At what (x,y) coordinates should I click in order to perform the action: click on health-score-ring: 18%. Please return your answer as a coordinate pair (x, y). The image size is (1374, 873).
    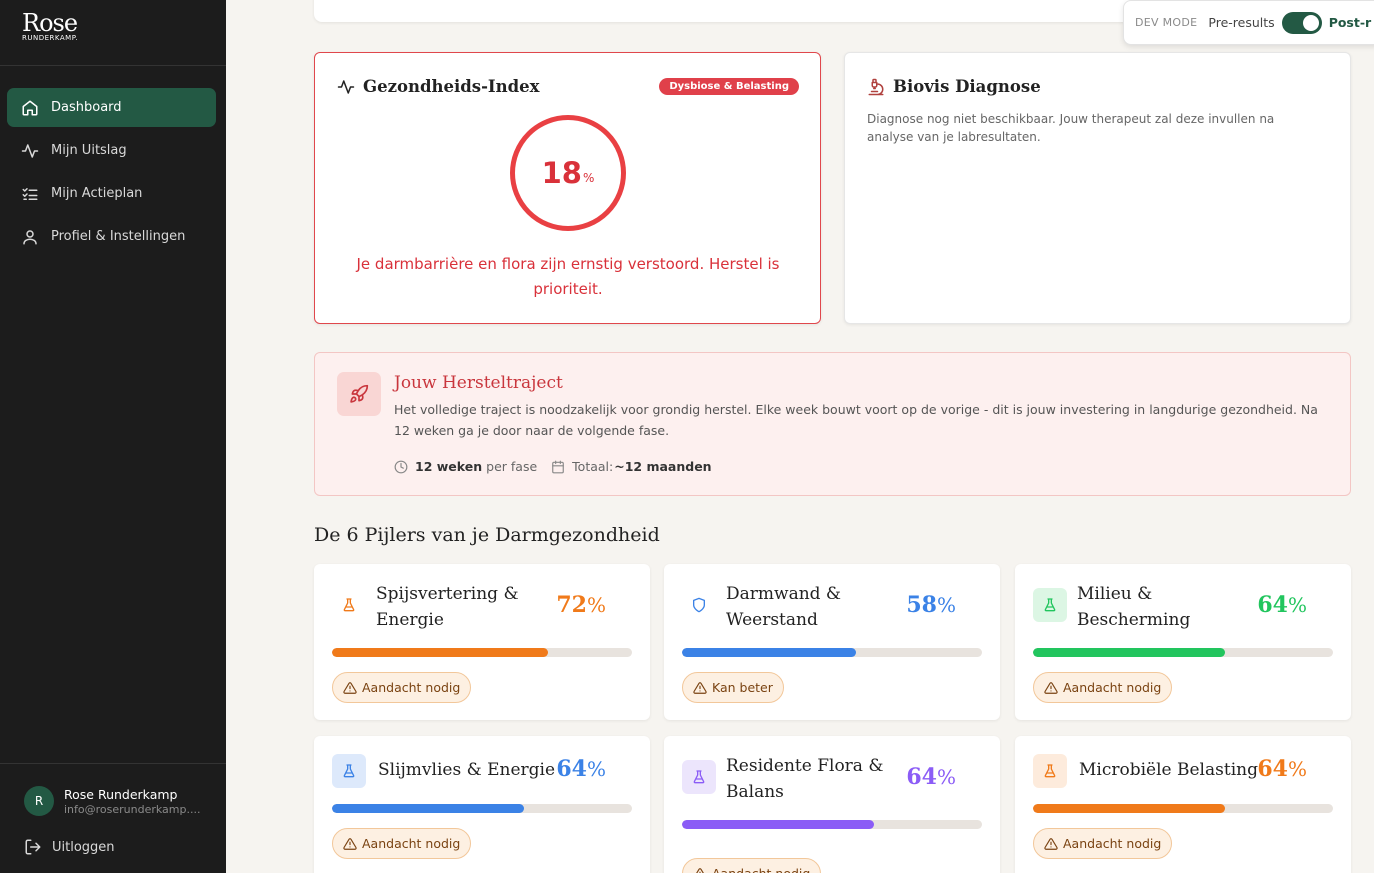
    Looking at the image, I should click on (568, 173).